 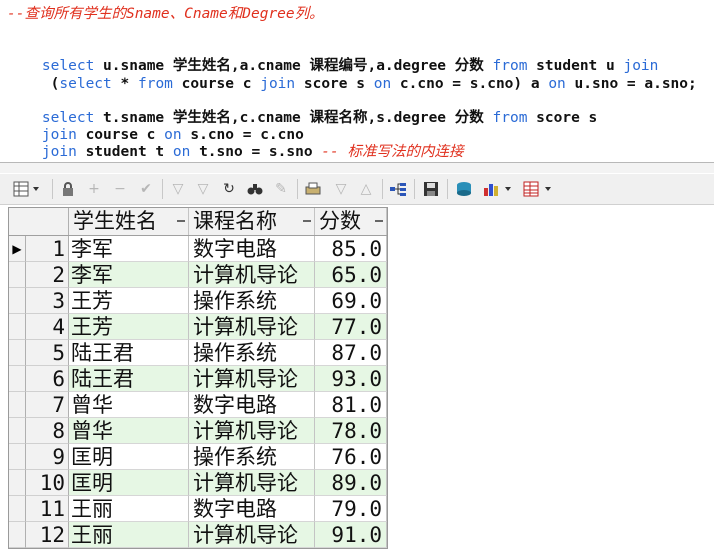 What do you see at coordinates (431, 189) in the screenshot?
I see `save-icon` at bounding box center [431, 189].